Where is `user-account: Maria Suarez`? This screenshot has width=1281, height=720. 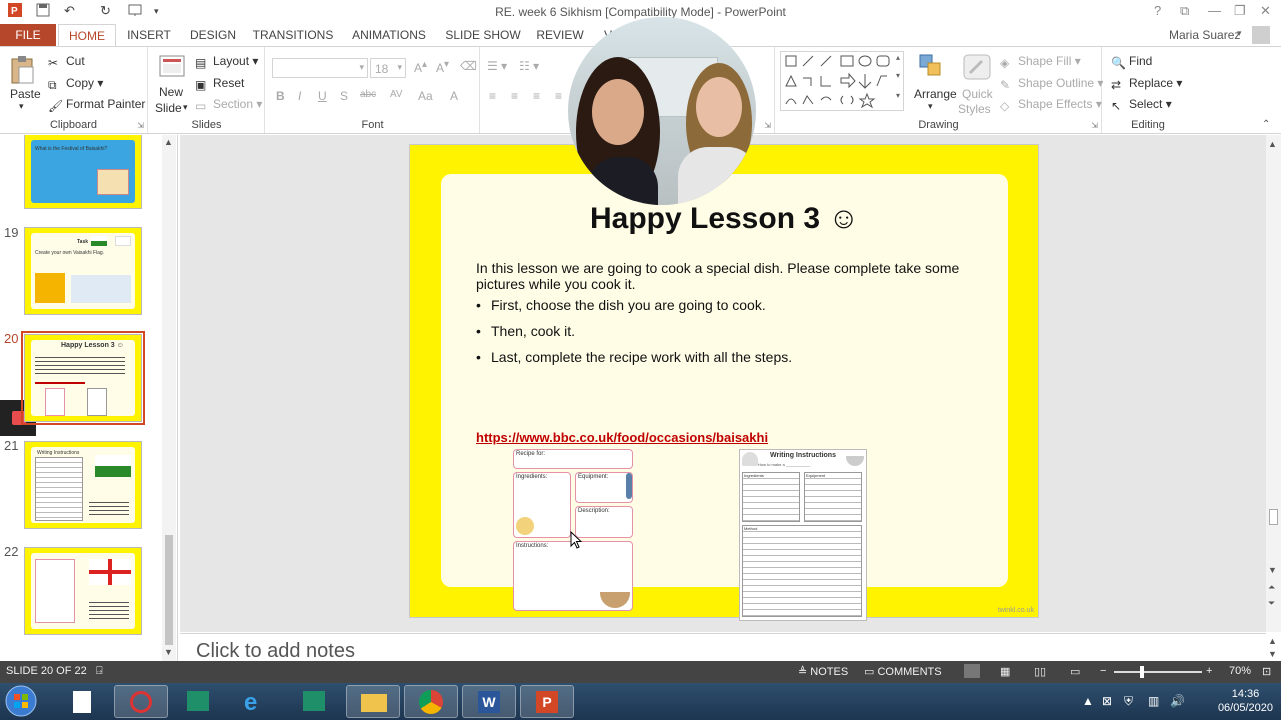 user-account: Maria Suarez is located at coordinates (1204, 35).